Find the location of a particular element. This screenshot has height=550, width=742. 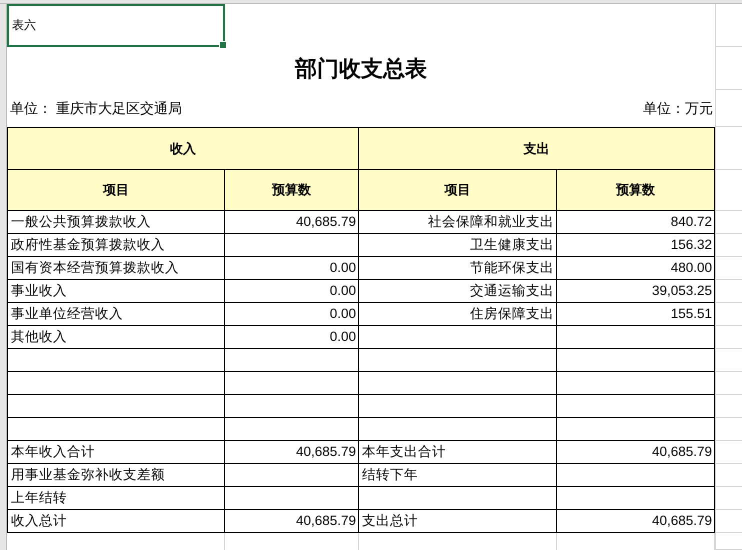

table-header: 支出 is located at coordinates (537, 148).